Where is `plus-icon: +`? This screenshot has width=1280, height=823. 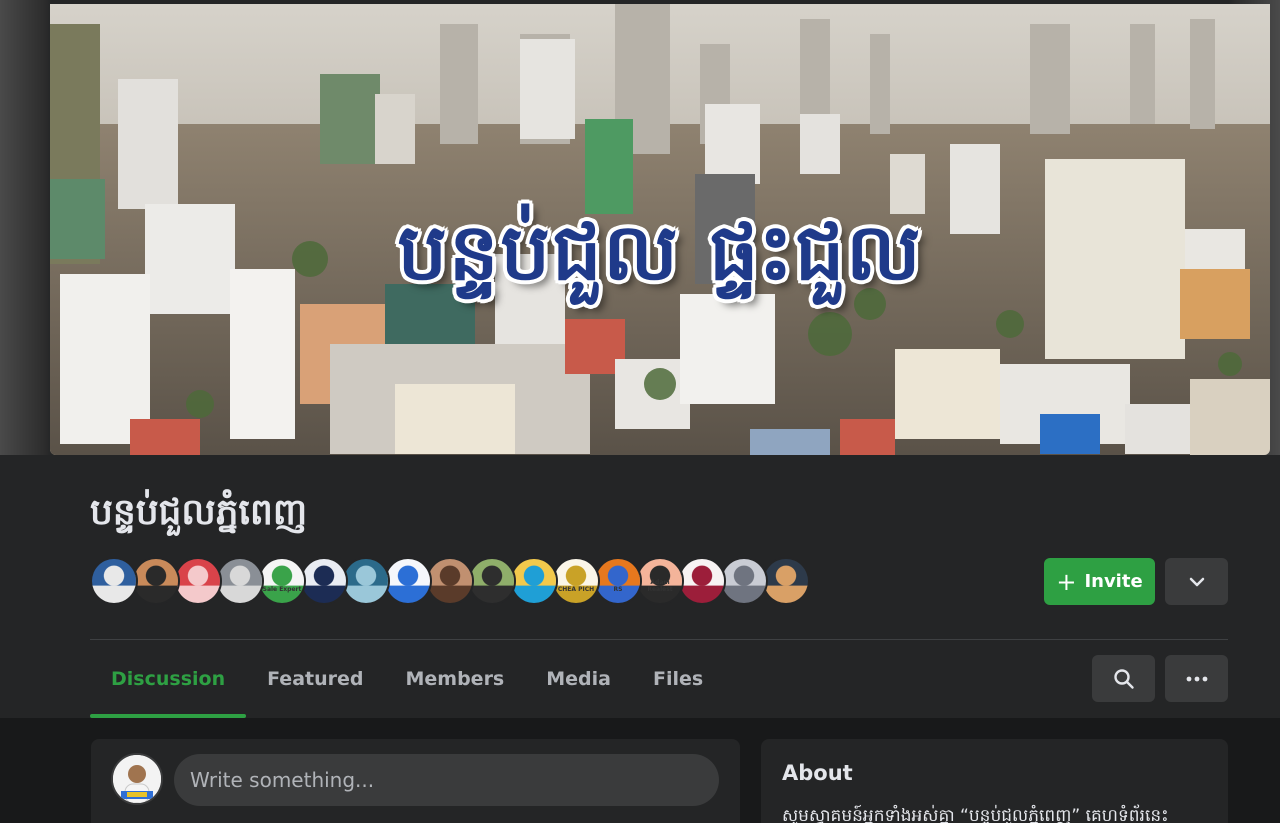
plus-icon: + is located at coordinates (1066, 581).